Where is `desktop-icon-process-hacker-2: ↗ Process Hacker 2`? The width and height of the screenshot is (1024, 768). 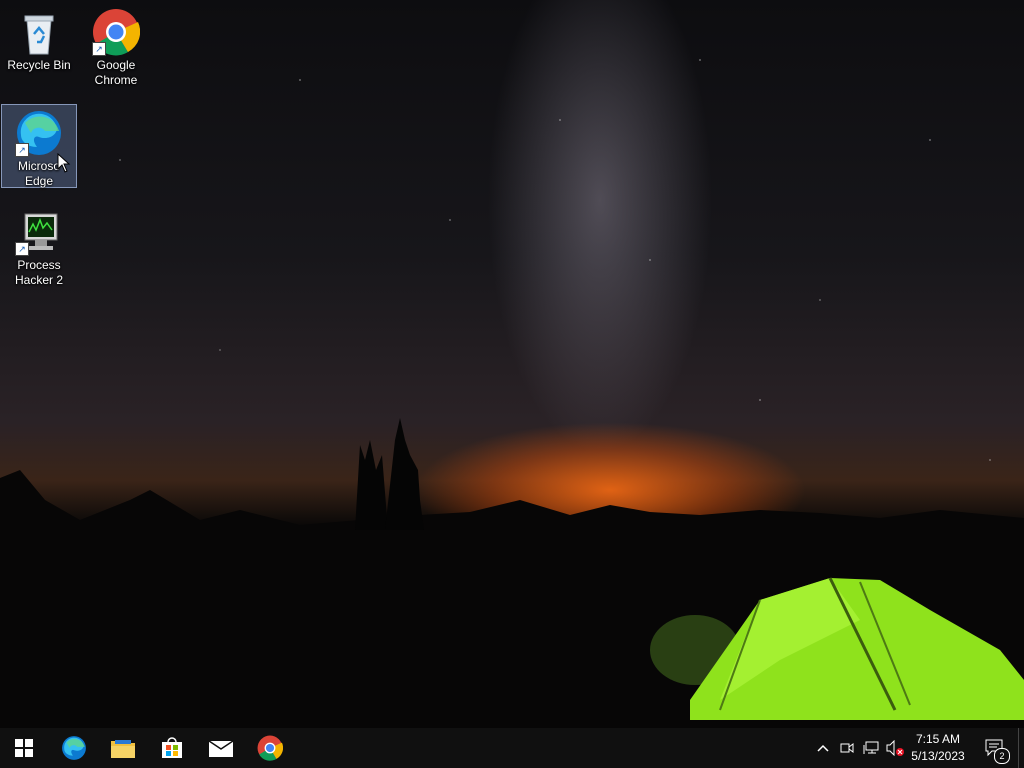 desktop-icon-process-hacker-2: ↗ Process Hacker 2 is located at coordinates (39, 246).